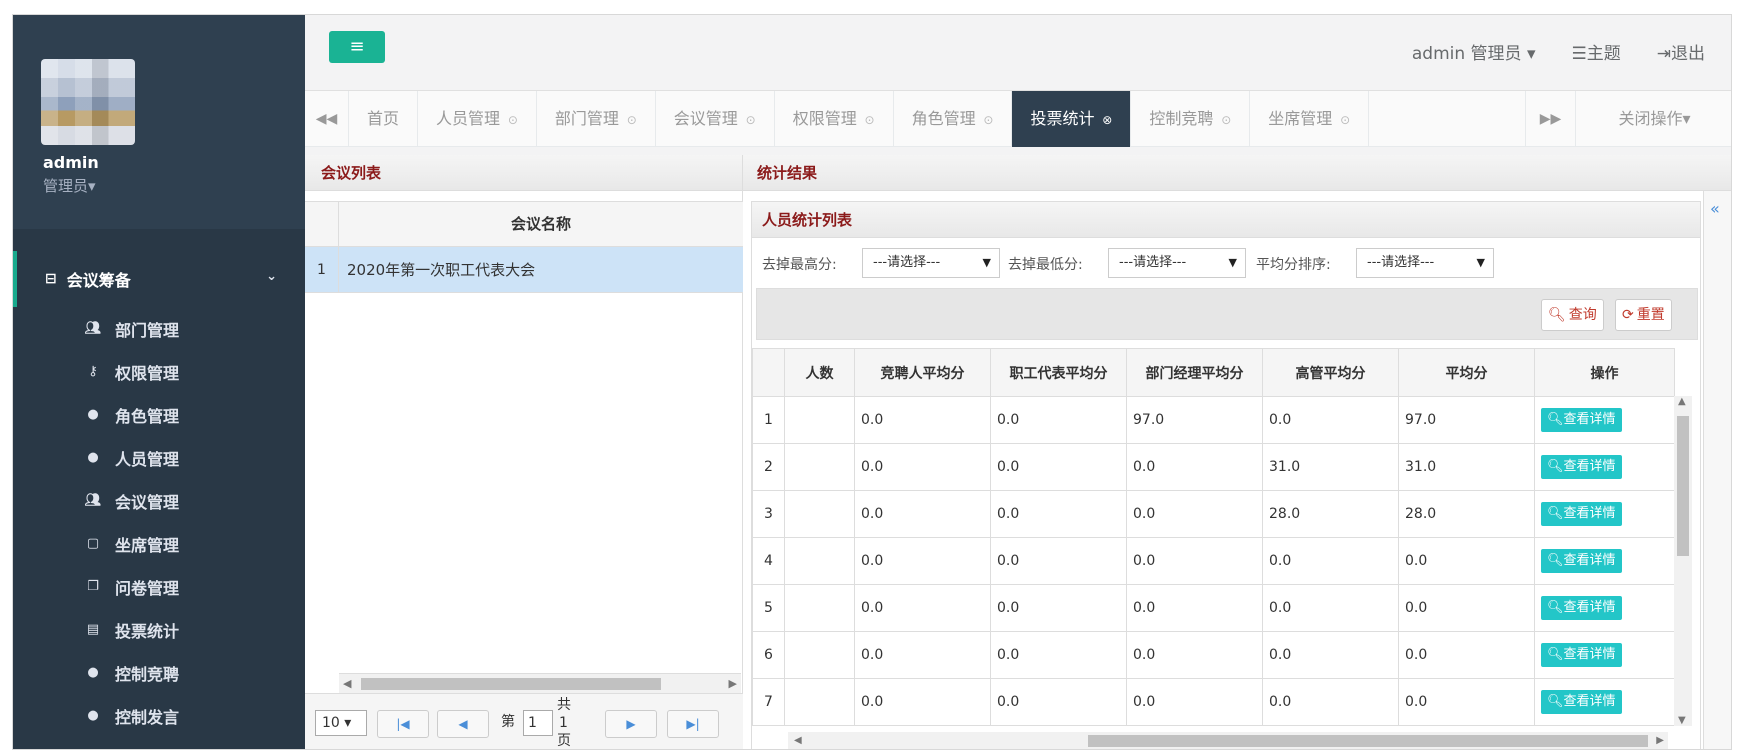 This screenshot has height=750, width=1746. I want to click on tab: 控制竞聘 ⊙, so click(1191, 119).